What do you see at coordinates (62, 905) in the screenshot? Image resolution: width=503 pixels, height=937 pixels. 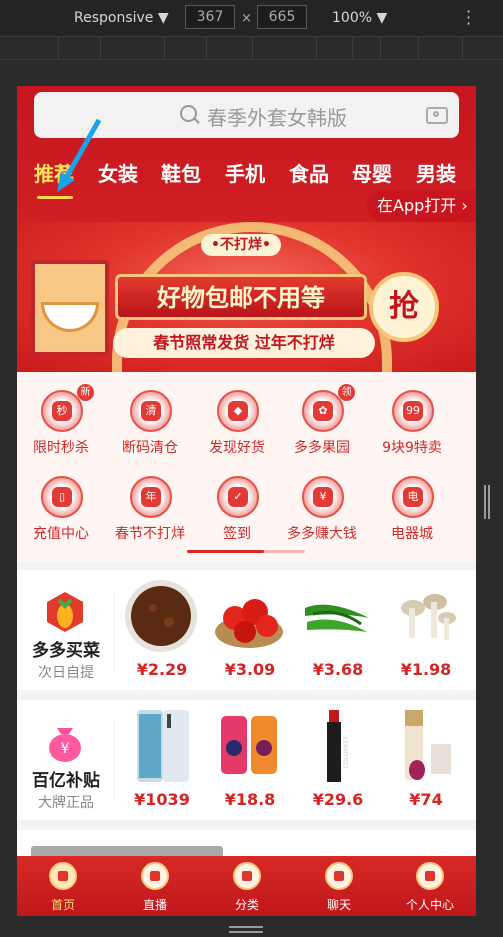 I see `tab-label: 首页` at bounding box center [62, 905].